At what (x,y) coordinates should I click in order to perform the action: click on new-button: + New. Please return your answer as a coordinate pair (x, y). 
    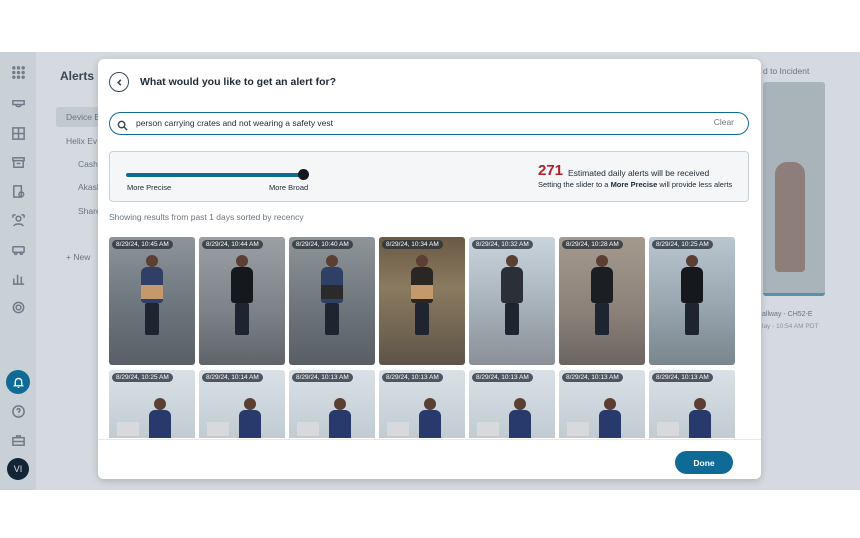
    Looking at the image, I should click on (78, 257).